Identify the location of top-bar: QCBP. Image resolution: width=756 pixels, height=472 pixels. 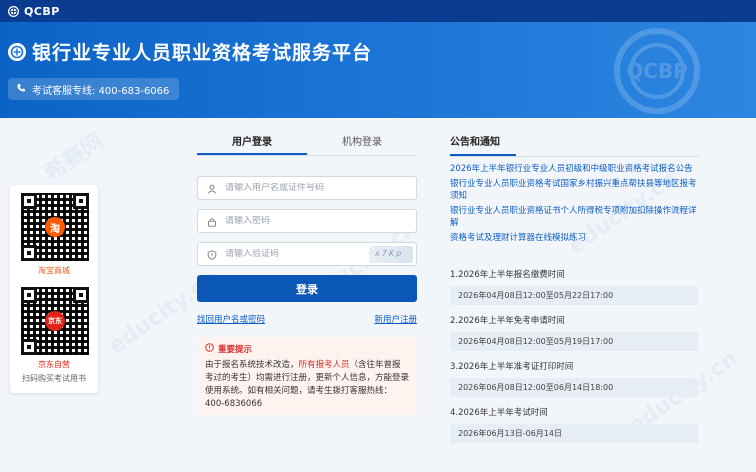
(378, 11).